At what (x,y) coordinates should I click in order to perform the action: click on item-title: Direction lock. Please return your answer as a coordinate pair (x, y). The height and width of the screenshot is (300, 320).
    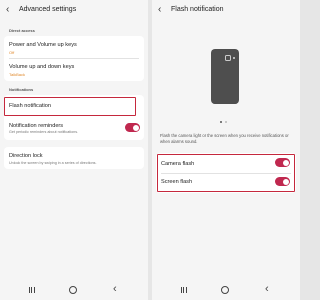
    Looking at the image, I should click on (26, 156).